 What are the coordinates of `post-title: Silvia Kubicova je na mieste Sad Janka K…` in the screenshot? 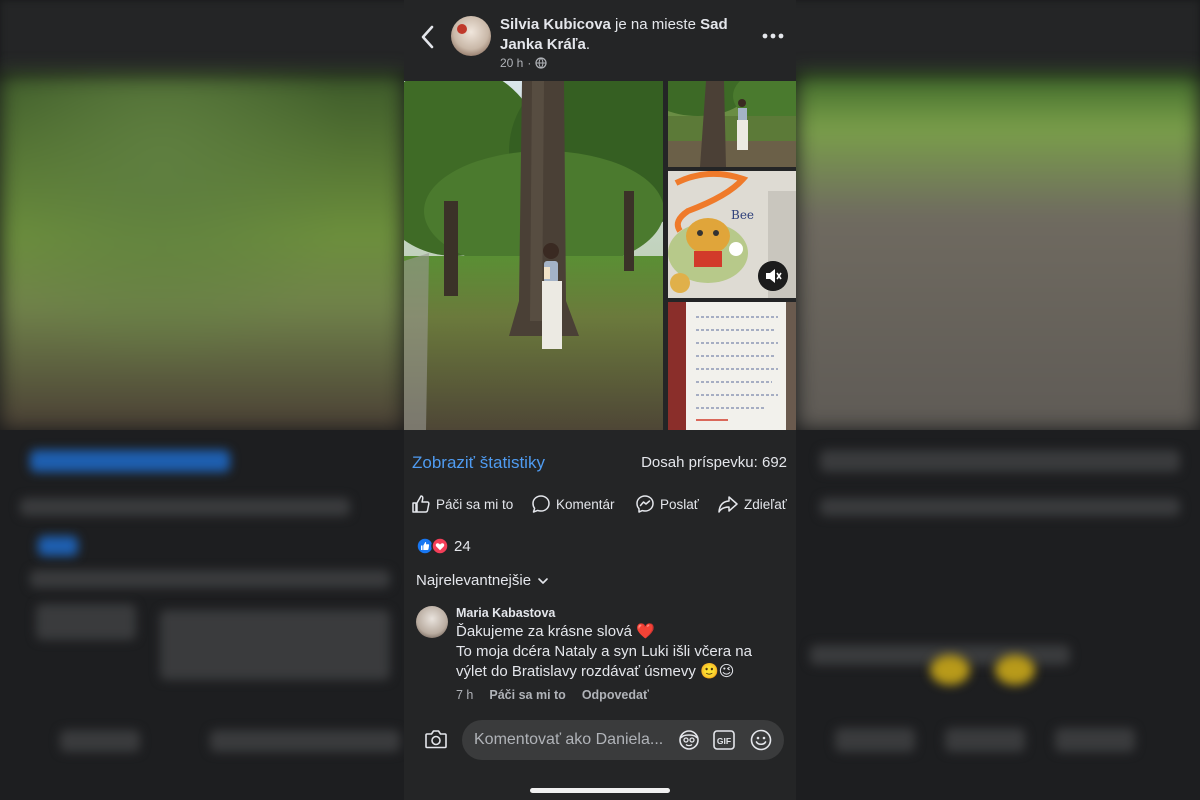 It's located at (620, 35).